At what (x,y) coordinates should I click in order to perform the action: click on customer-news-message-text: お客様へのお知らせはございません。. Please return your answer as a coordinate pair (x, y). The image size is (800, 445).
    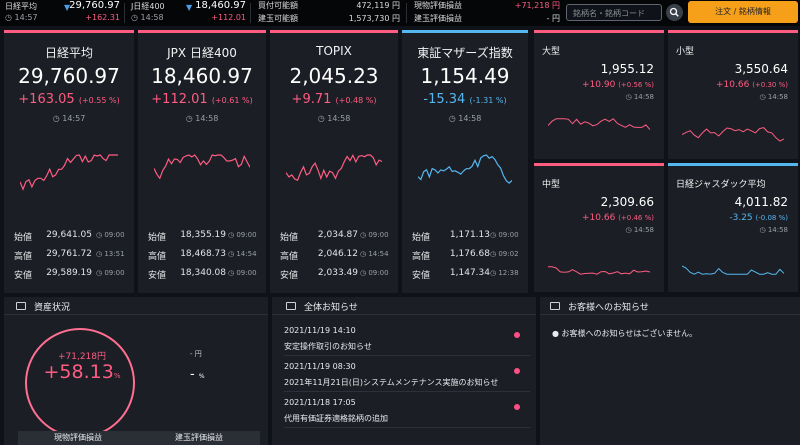
    Looking at the image, I should click on (629, 333).